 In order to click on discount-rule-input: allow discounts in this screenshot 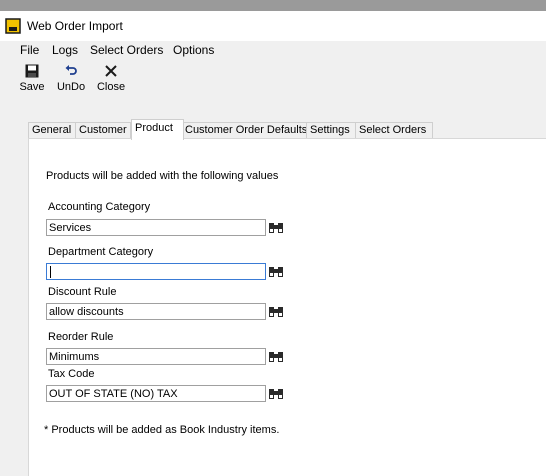, I will do `click(156, 311)`.